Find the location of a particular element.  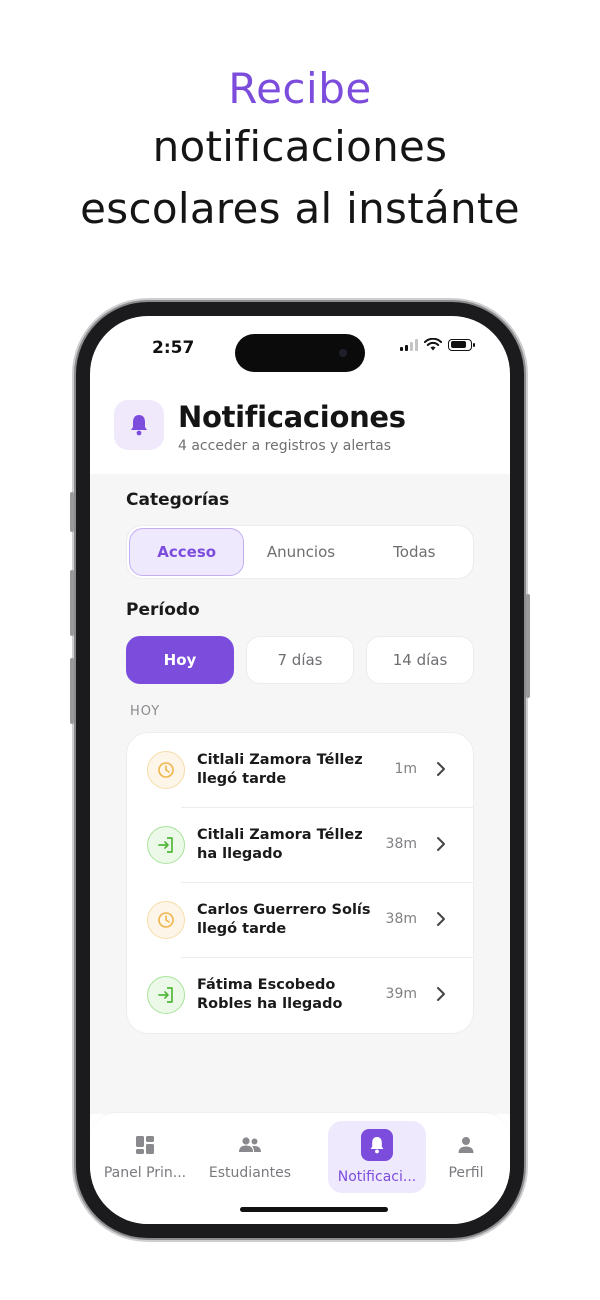

notification-time: 39m is located at coordinates (401, 994).